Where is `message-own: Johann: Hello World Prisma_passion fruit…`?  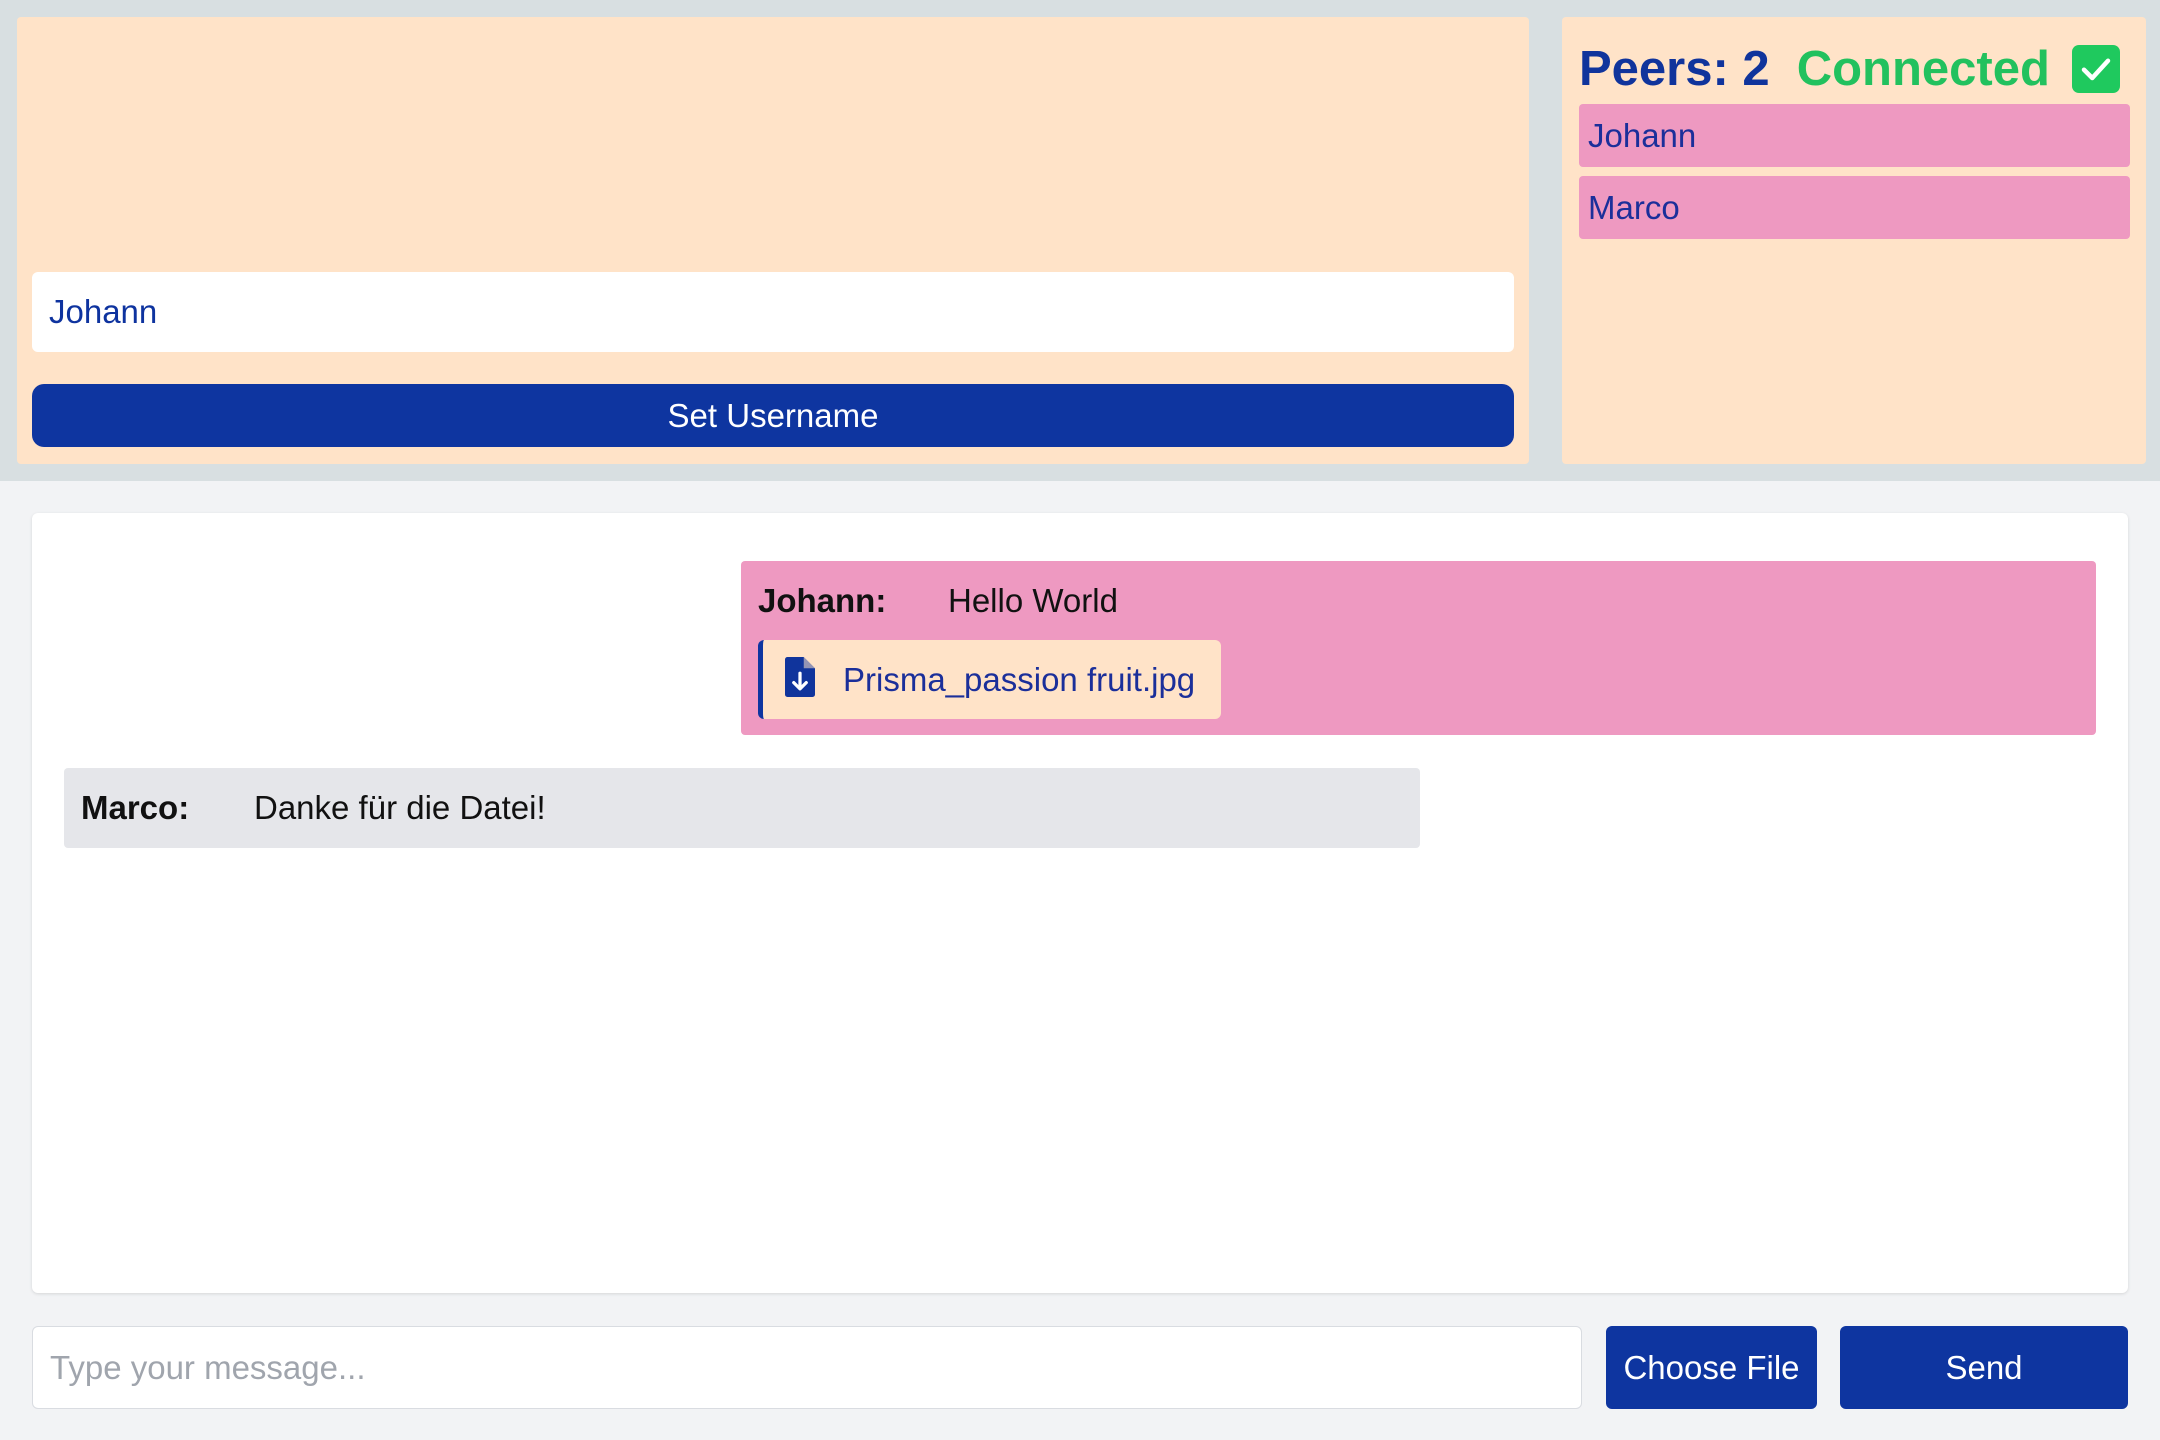
message-own: Johann: Hello World Prisma_passion fruit… is located at coordinates (1418, 648).